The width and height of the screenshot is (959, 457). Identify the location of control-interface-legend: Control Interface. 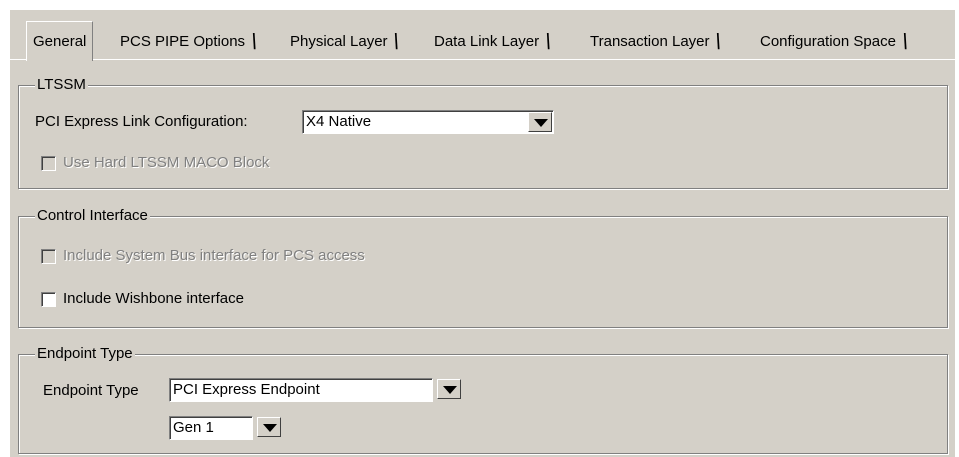
(92, 216).